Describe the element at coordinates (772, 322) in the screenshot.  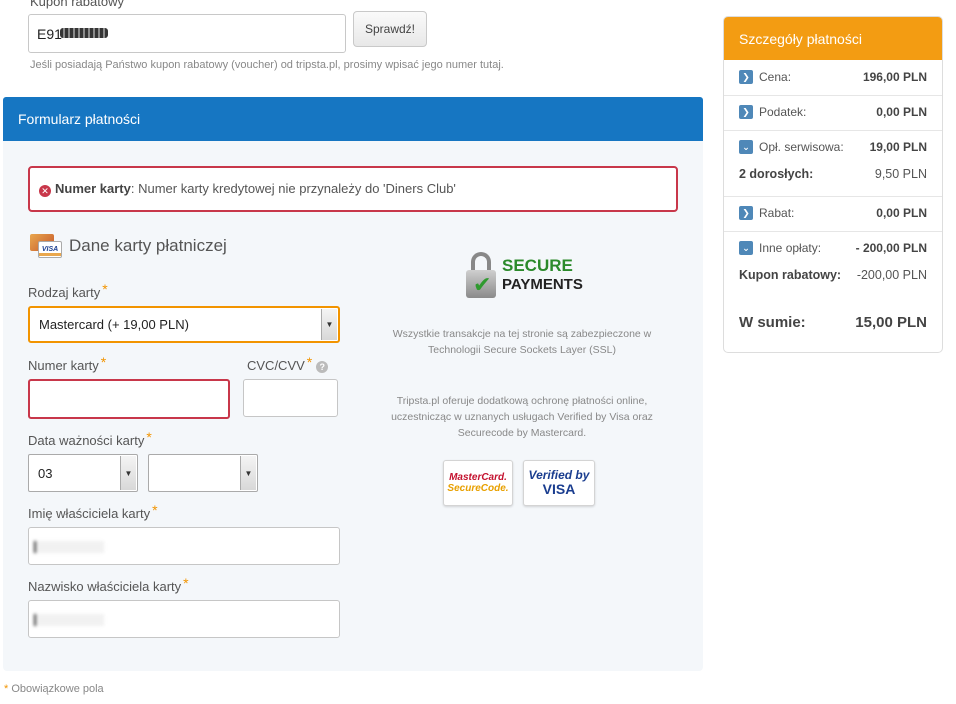
I see `total-label: W sumie:` at that location.